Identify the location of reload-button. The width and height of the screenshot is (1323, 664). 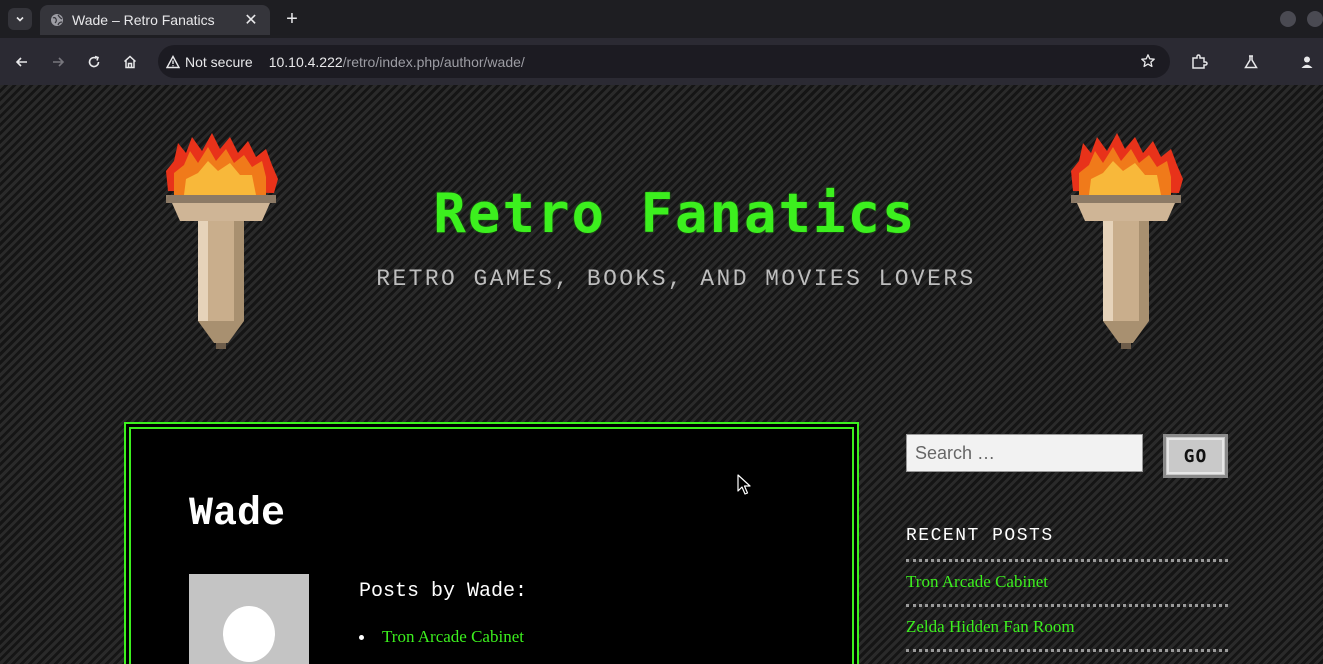
(94, 62).